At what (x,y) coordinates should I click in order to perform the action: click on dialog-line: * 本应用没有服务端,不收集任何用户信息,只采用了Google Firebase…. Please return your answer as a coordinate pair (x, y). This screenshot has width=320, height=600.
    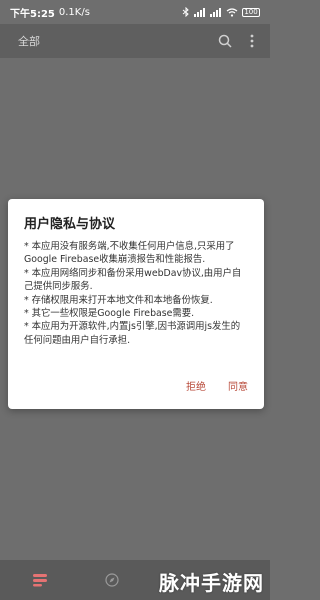
    Looking at the image, I should click on (129, 253).